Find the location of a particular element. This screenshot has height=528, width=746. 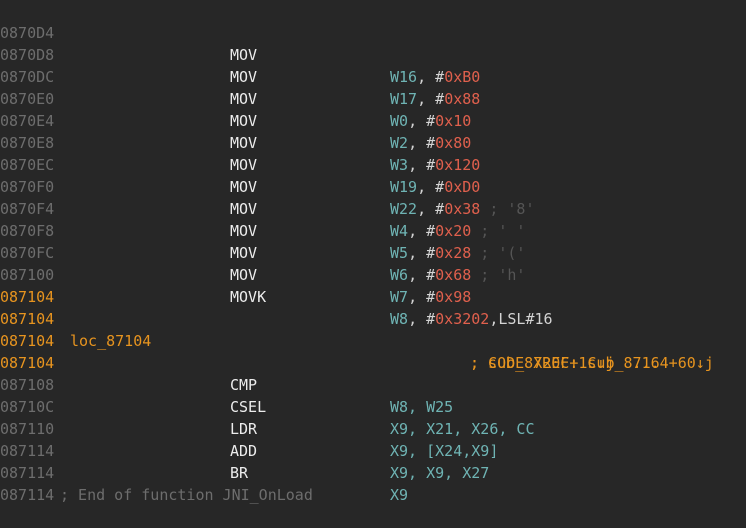

blank-row: 087104 is located at coordinates (373, 285).